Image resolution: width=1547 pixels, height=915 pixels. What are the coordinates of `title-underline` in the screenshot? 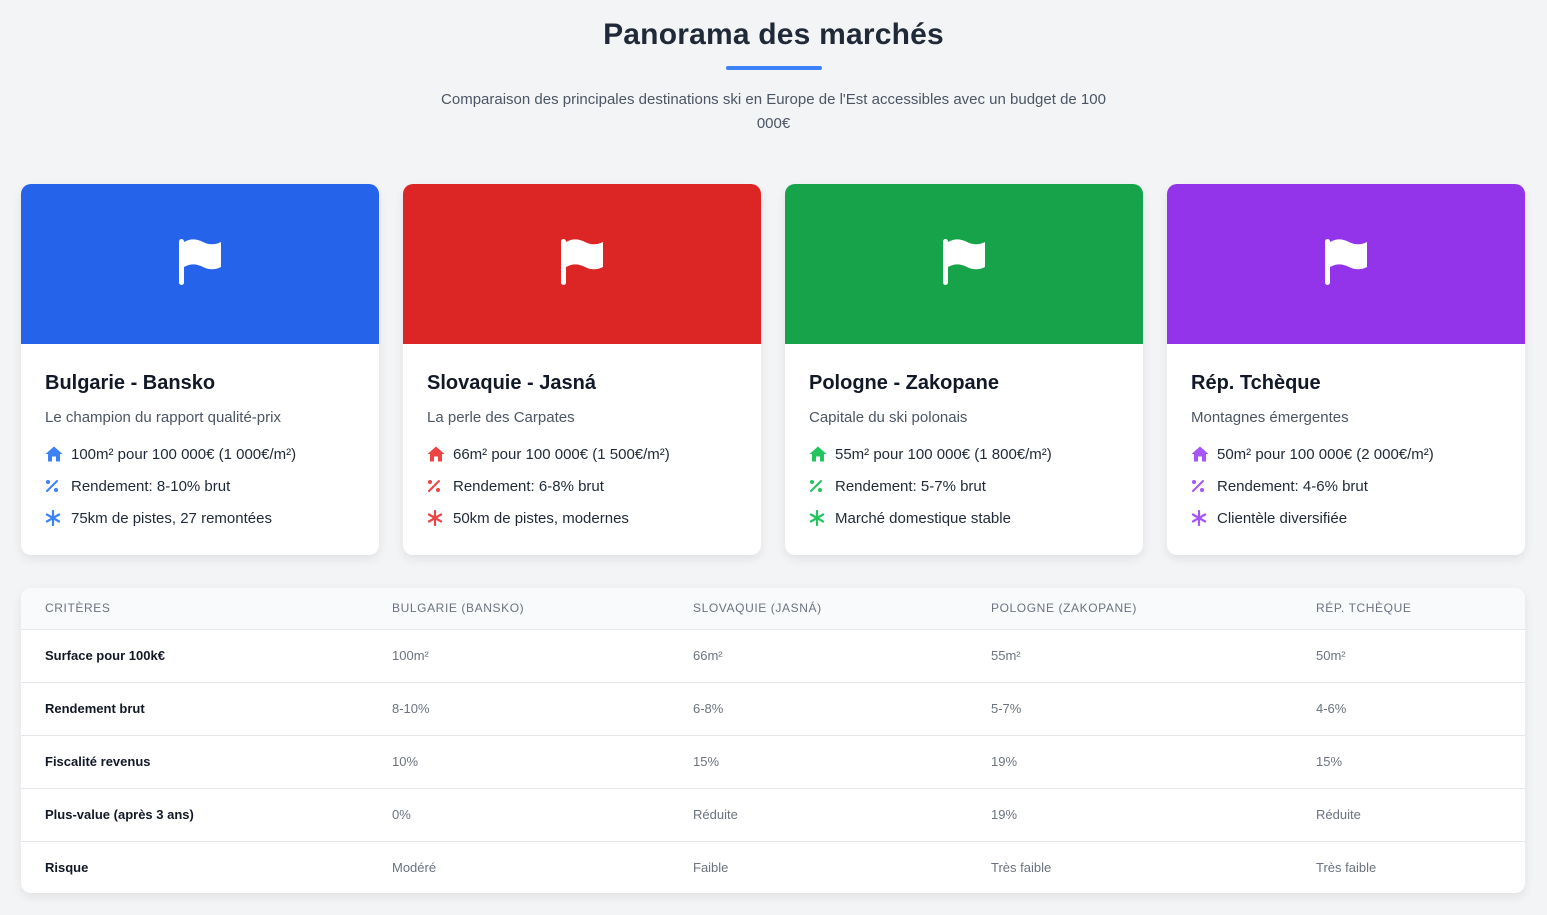 It's located at (773, 68).